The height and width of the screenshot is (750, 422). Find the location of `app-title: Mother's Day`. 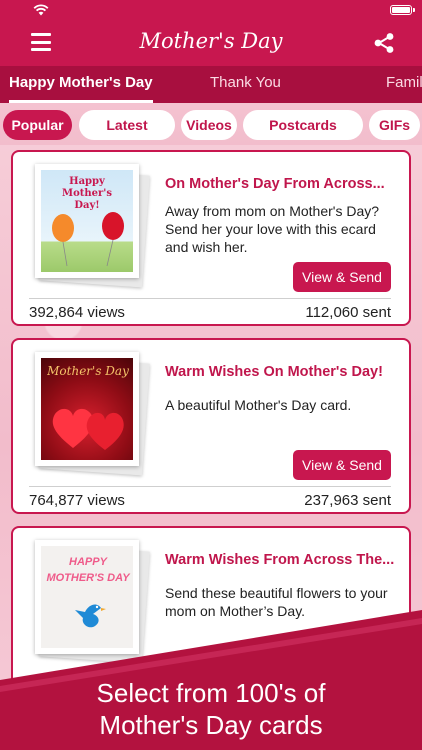

app-title: Mother's Day is located at coordinates (211, 41).